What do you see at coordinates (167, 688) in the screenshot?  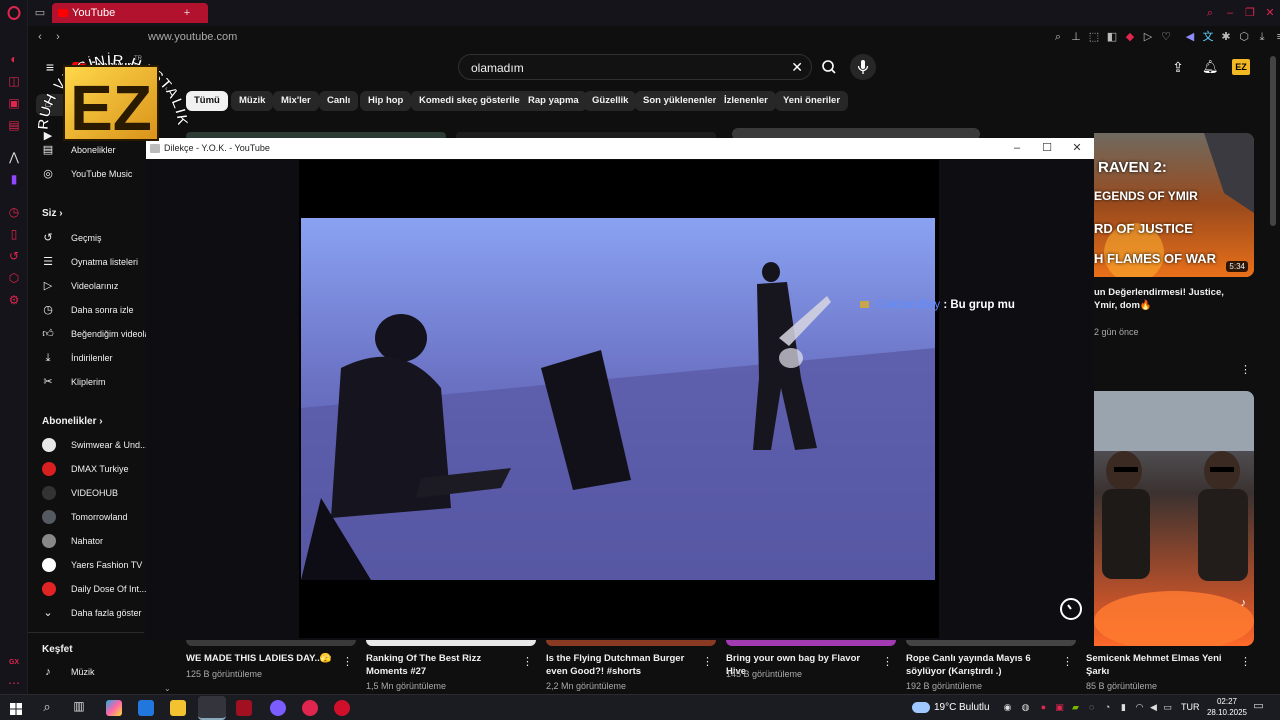 I see `scroll-down-icon: ⌄` at bounding box center [167, 688].